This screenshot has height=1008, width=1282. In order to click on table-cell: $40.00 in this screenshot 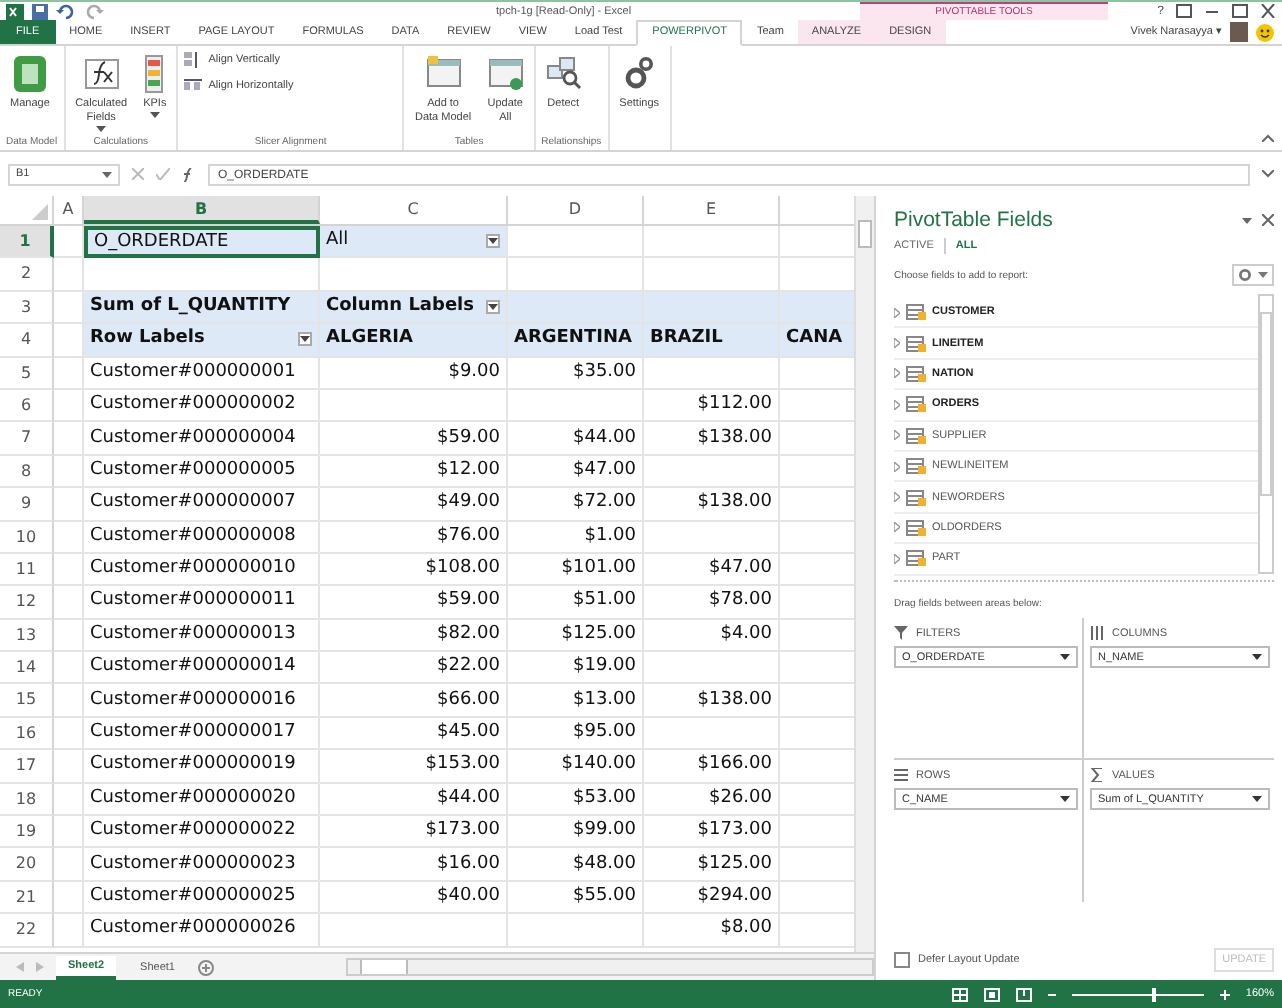, I will do `click(414, 898)`.